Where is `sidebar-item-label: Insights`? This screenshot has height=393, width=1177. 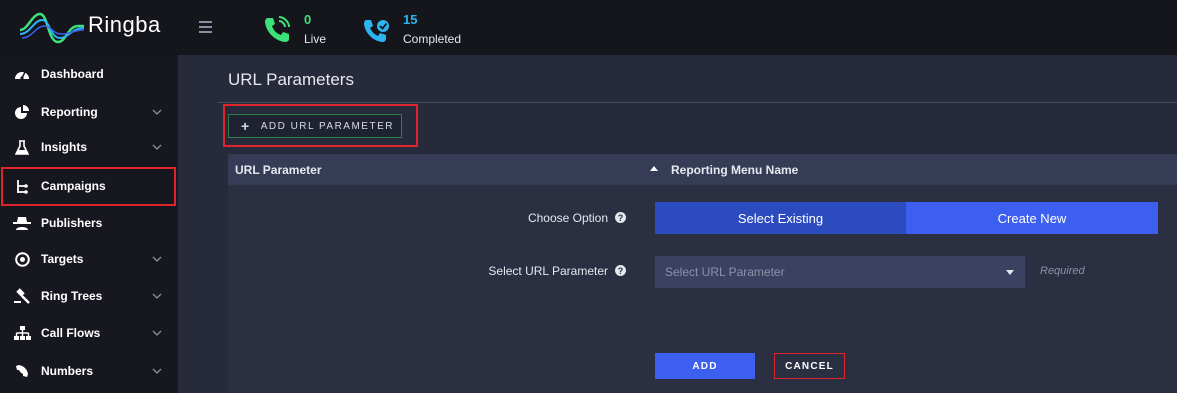 sidebar-item-label: Insights is located at coordinates (64, 147).